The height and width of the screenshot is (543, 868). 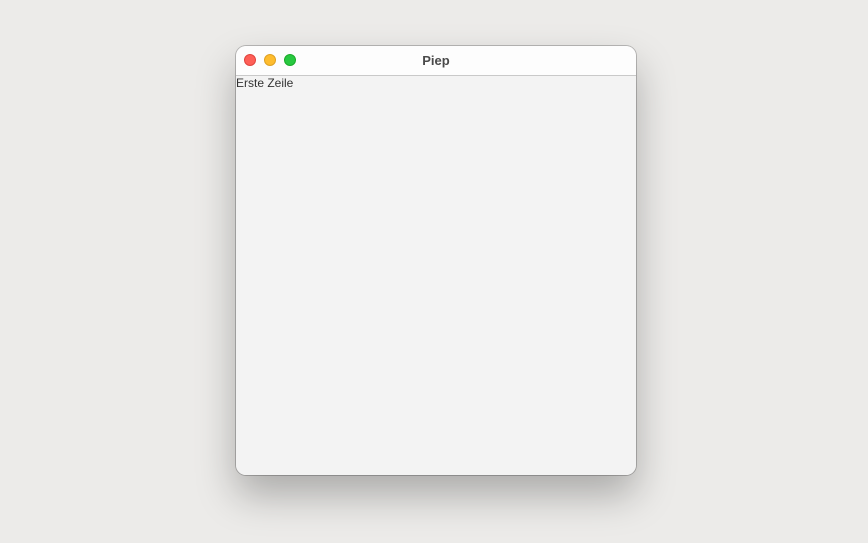 What do you see at coordinates (265, 83) in the screenshot?
I see `text-line: Erste Zeile` at bounding box center [265, 83].